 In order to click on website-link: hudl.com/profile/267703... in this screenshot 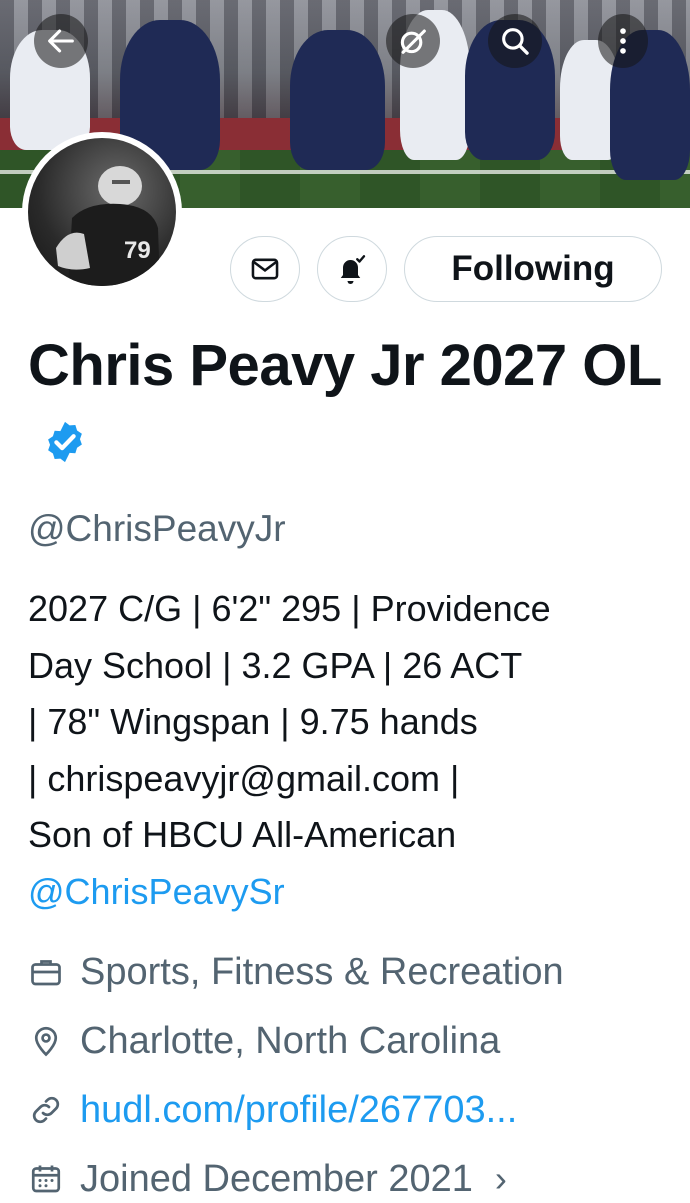, I will do `click(298, 1110)`.